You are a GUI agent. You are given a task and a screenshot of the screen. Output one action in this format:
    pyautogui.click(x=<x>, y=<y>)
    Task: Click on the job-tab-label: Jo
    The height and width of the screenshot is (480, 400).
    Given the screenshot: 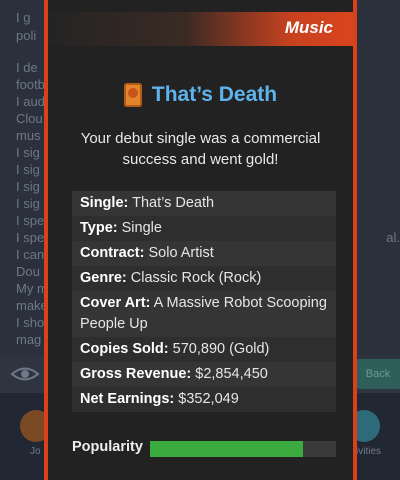 What is the action you would take?
    pyautogui.click(x=35, y=451)
    